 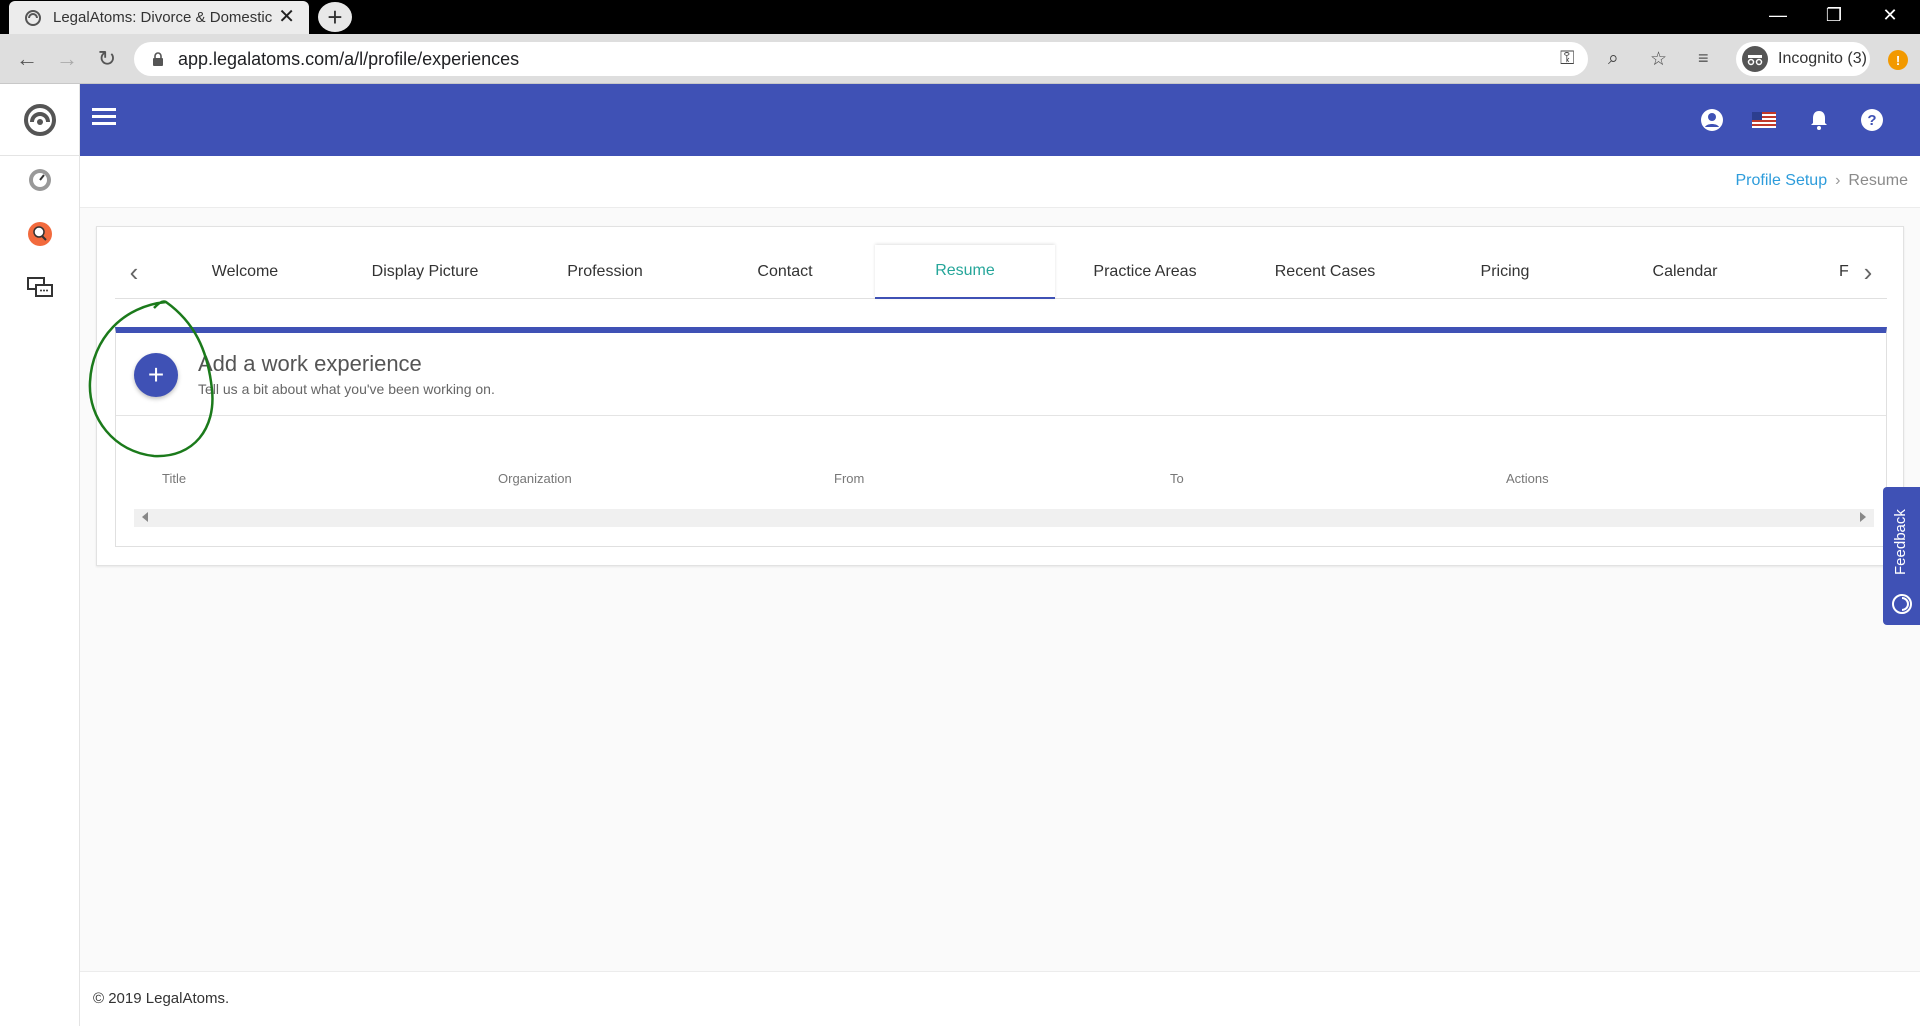 What do you see at coordinates (1878, 180) in the screenshot?
I see `breadcrumb-current: Resume` at bounding box center [1878, 180].